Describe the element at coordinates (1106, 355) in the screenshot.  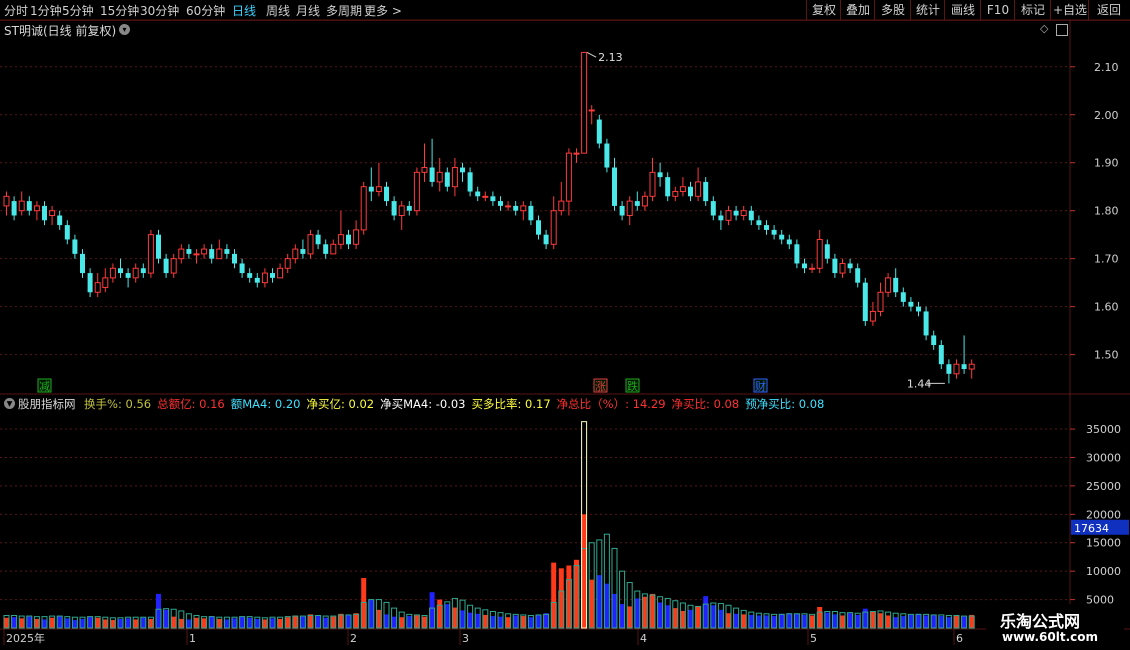
I see `price-tick-label: 1.50` at that location.